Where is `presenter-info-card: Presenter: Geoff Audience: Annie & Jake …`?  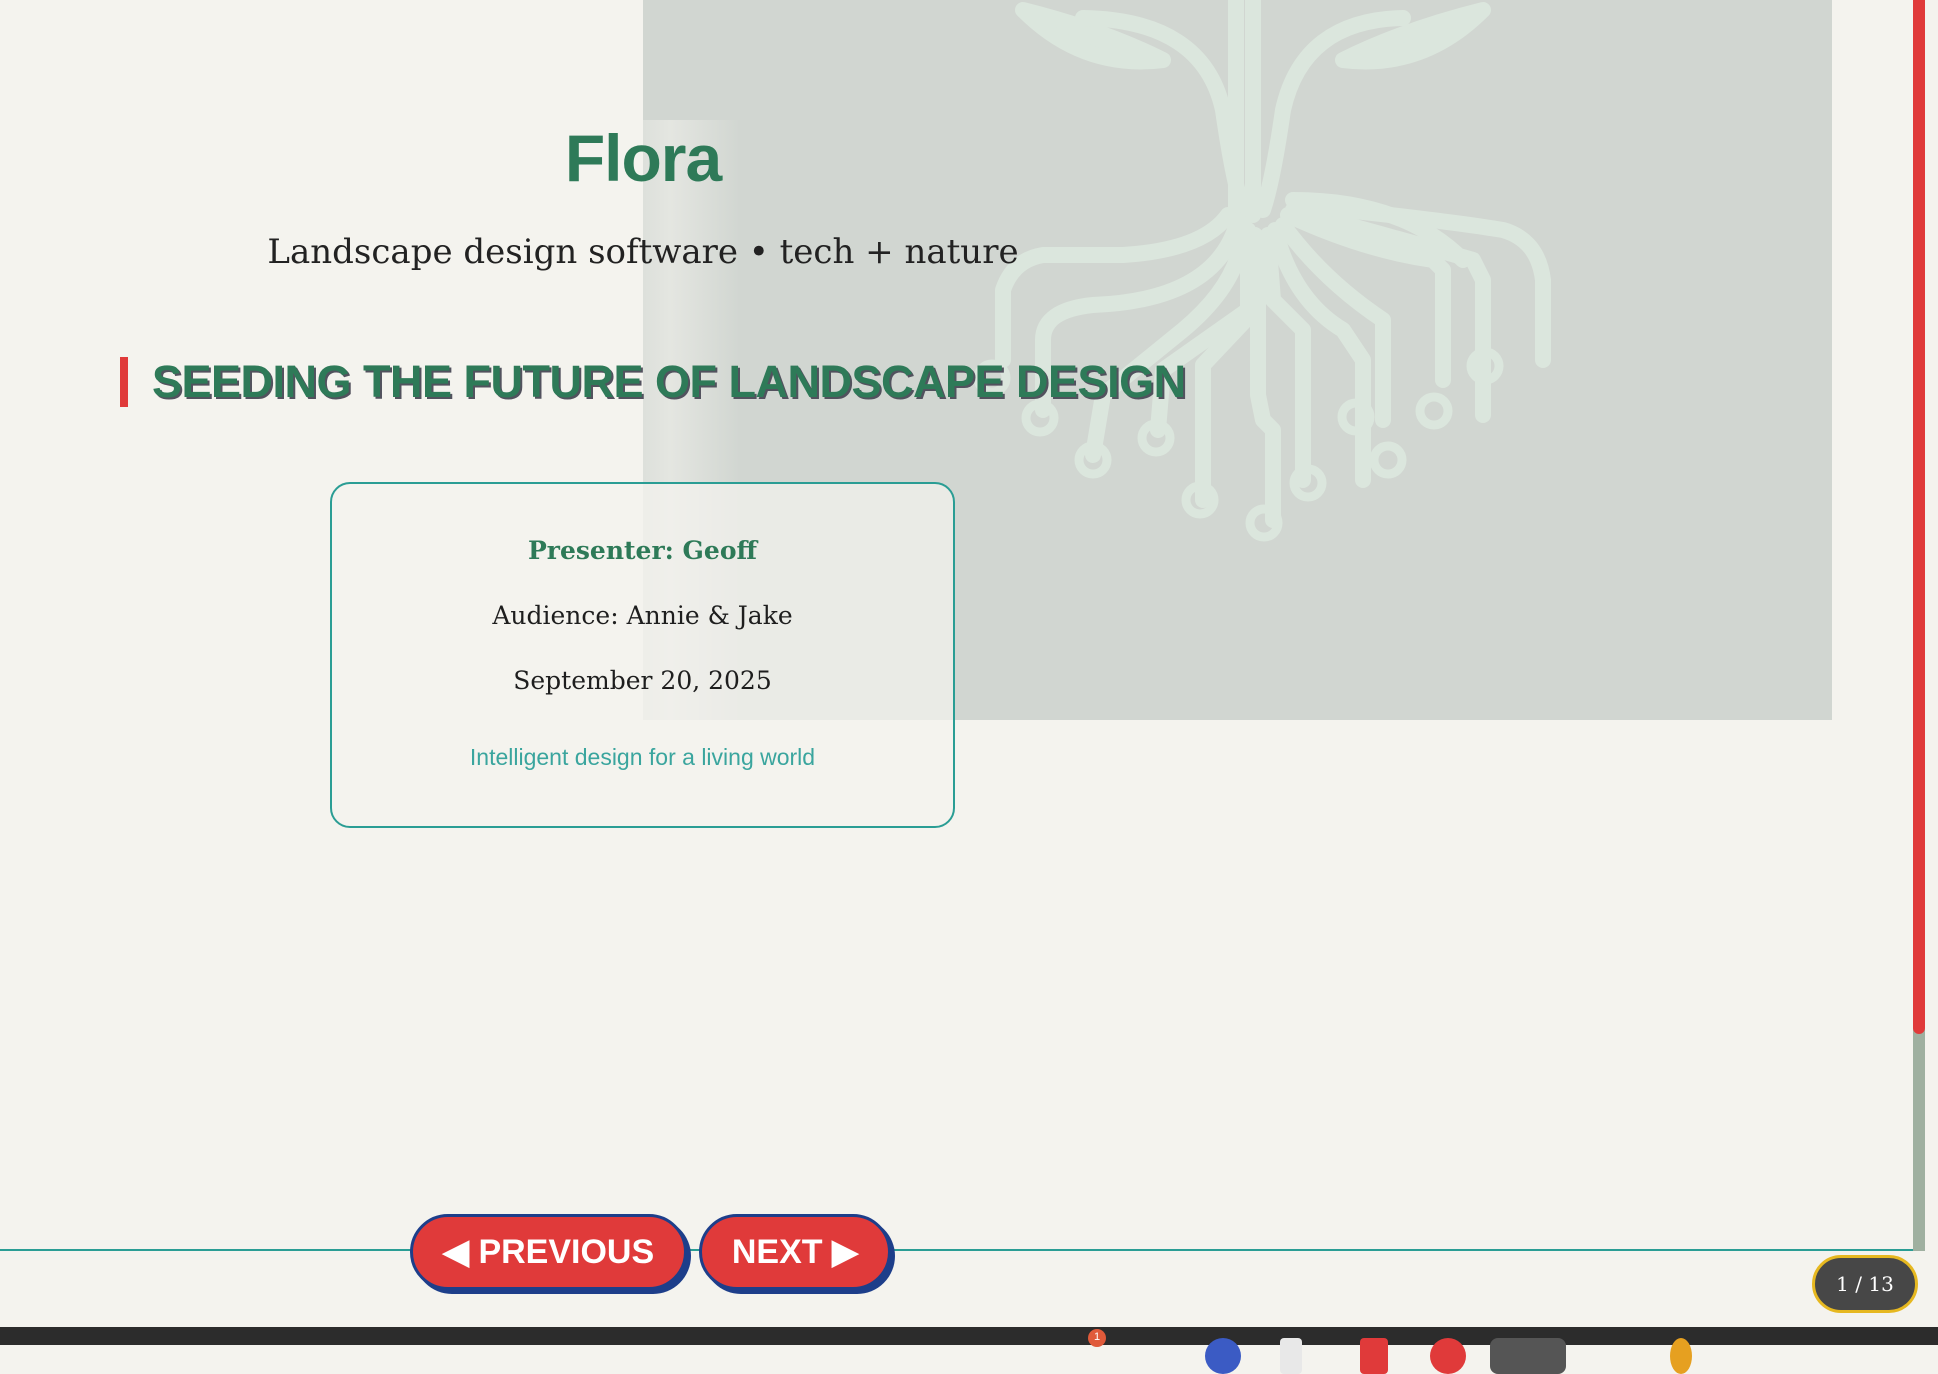 presenter-info-card: Presenter: Geoff Audience: Annie & Jake … is located at coordinates (642, 655).